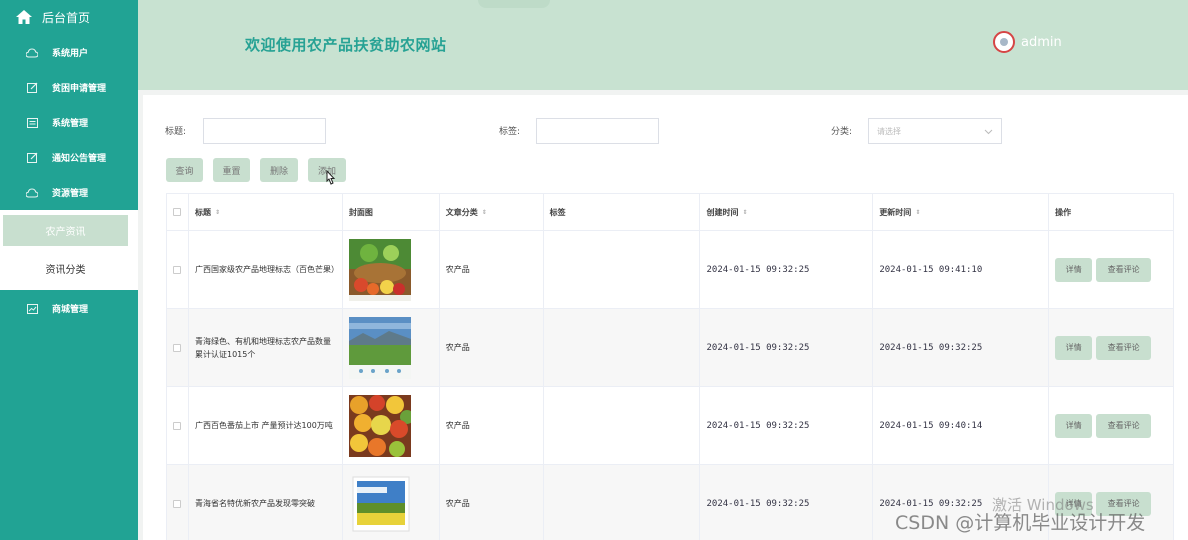  I want to click on sidebar-subitem-agri-news: 农产资讯, so click(65, 230).